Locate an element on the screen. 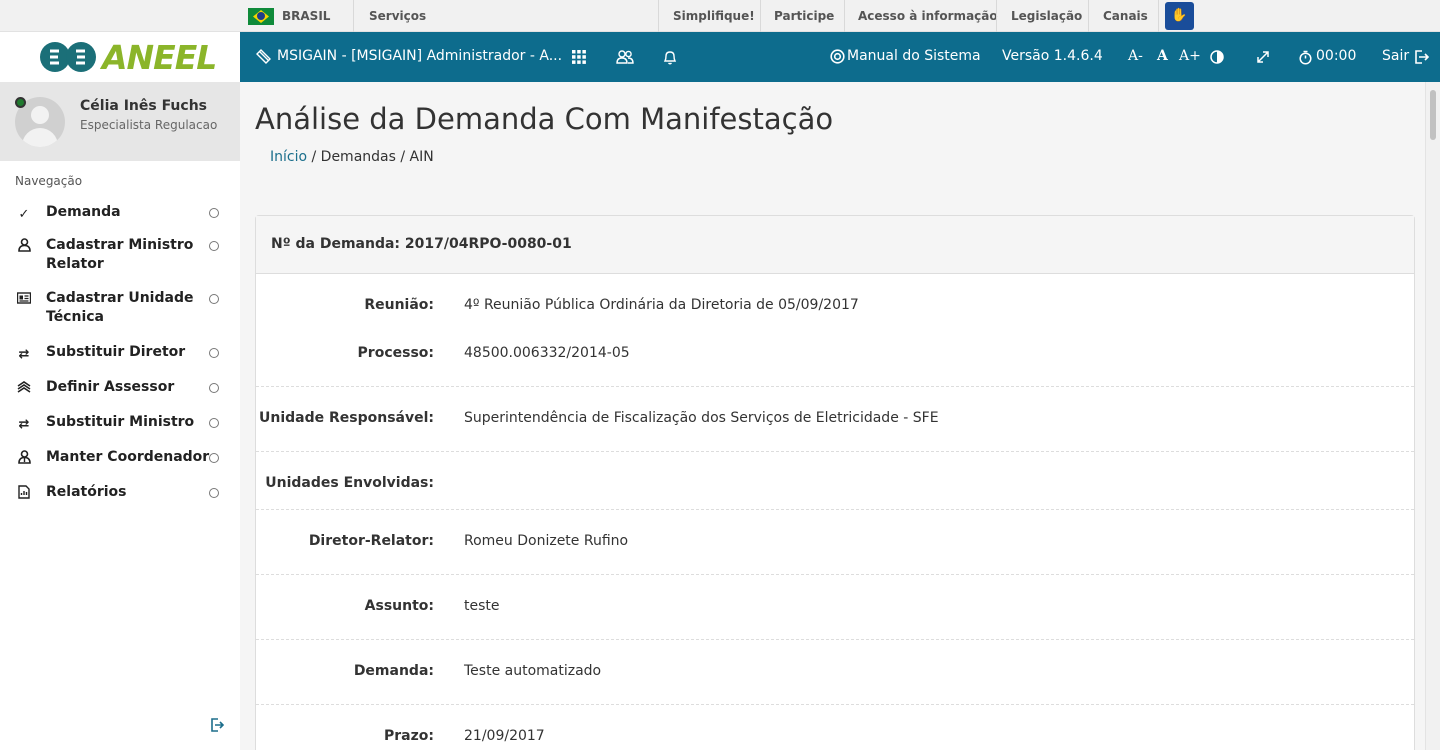  fullscreen-icon is located at coordinates (1263, 59).